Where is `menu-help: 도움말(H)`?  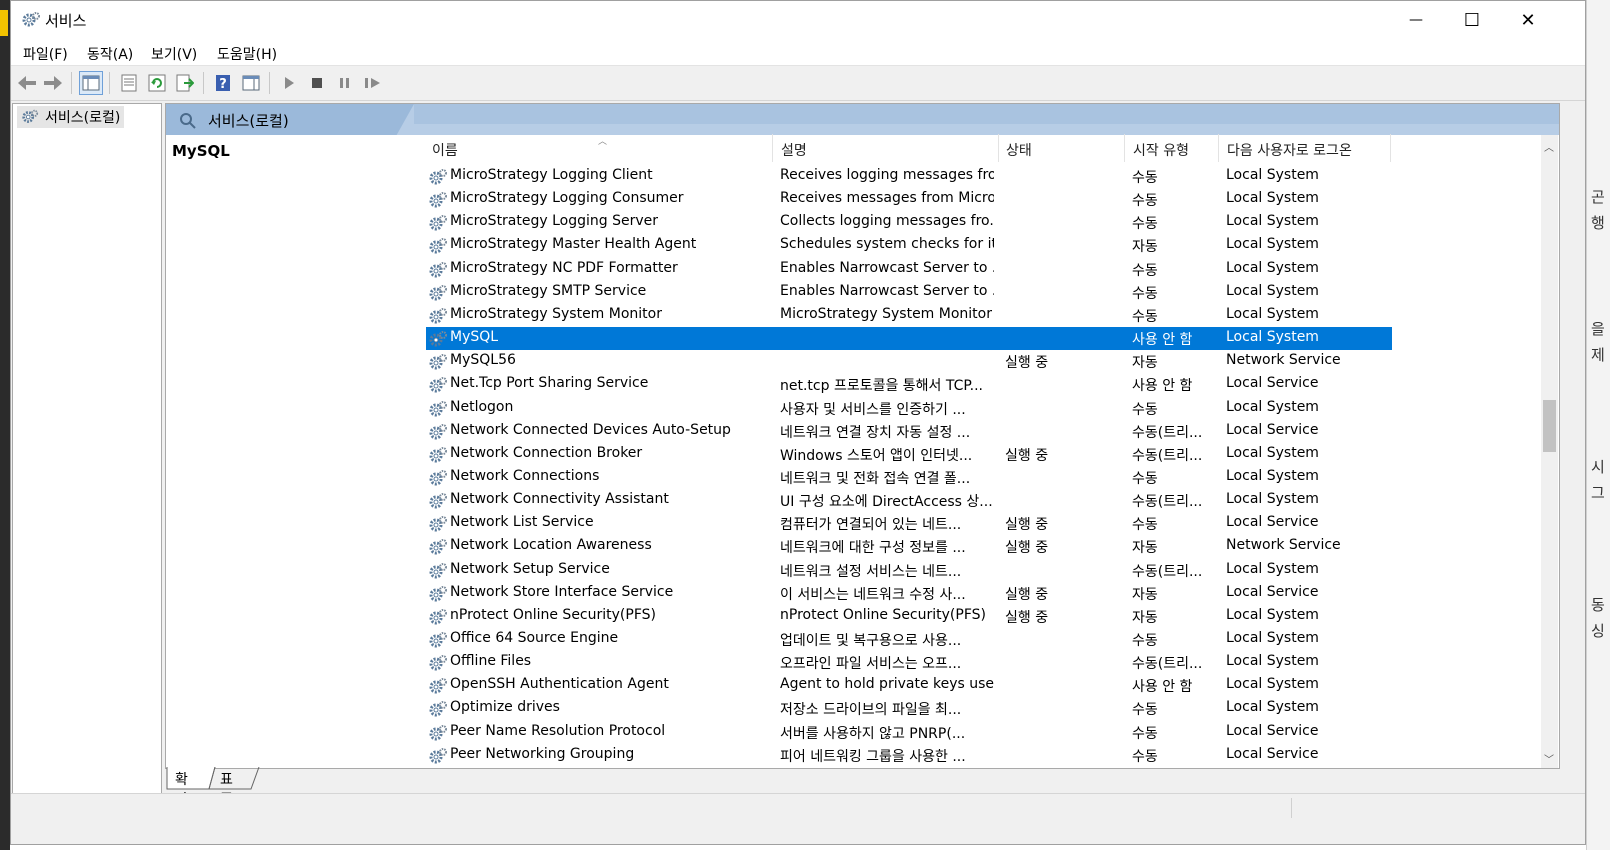
menu-help: 도움말(H) is located at coordinates (247, 54).